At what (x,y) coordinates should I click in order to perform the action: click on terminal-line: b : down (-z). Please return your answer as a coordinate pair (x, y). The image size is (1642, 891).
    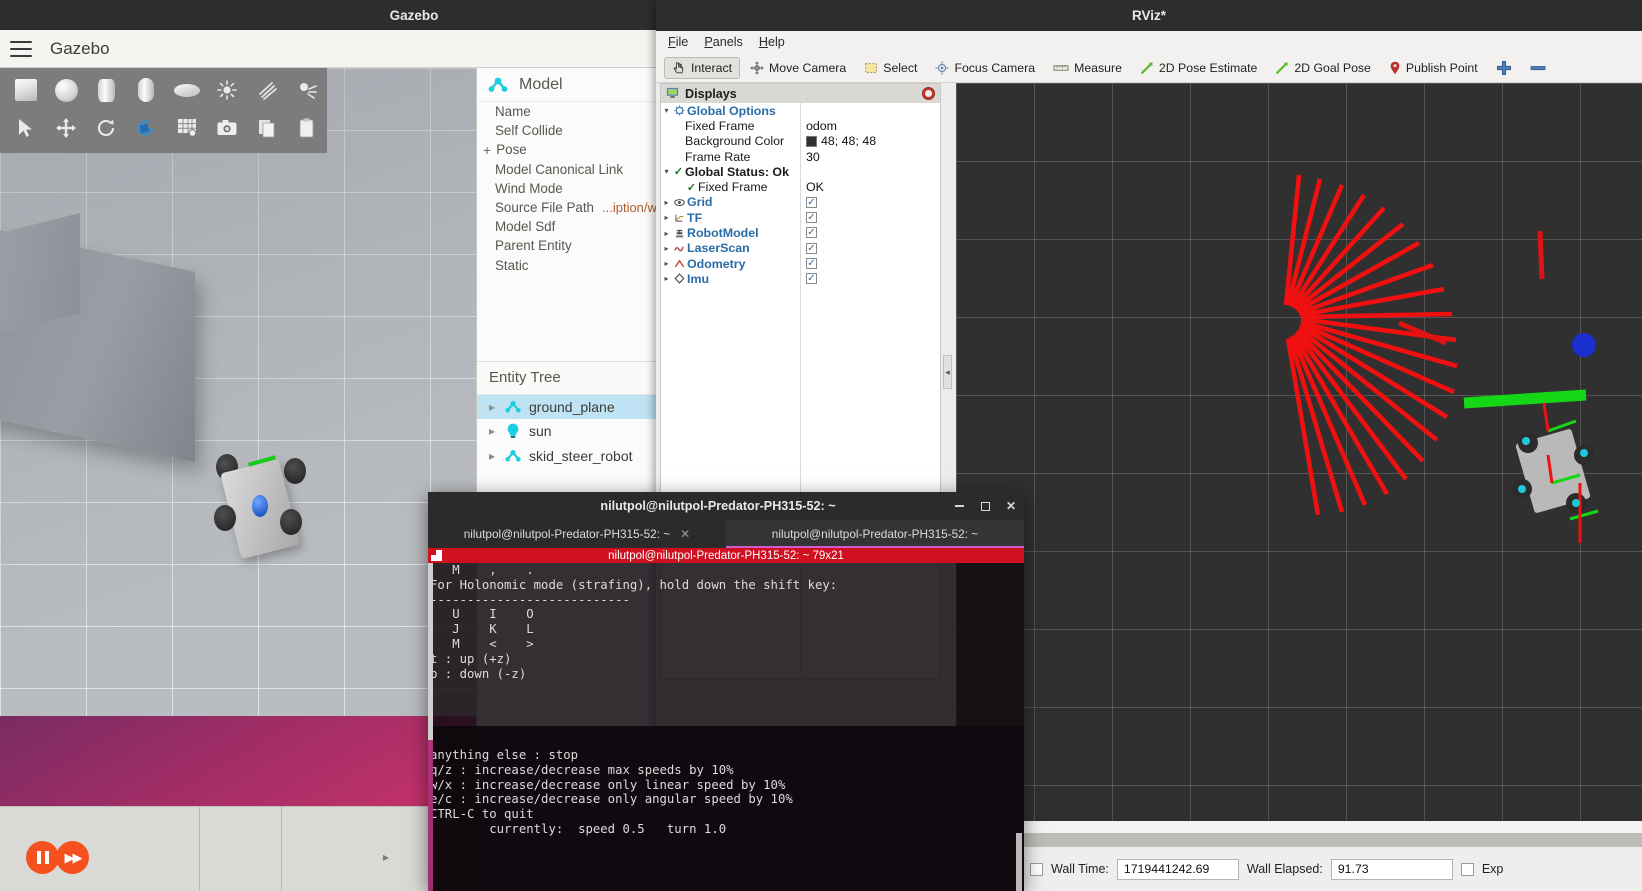
    Looking at the image, I should click on (478, 673).